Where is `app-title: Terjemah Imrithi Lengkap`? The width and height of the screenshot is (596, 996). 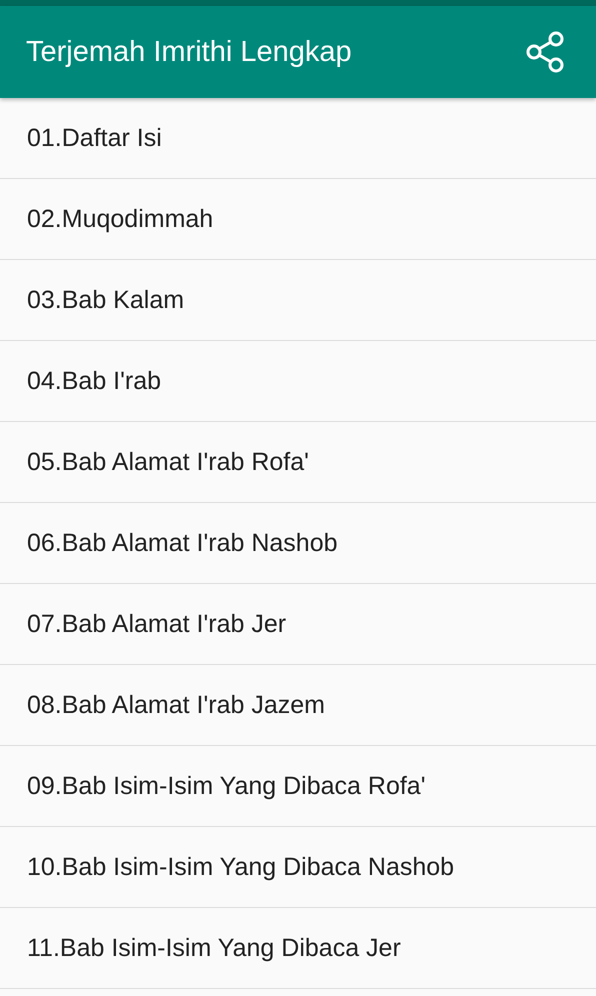 app-title: Terjemah Imrithi Lengkap is located at coordinates (189, 52).